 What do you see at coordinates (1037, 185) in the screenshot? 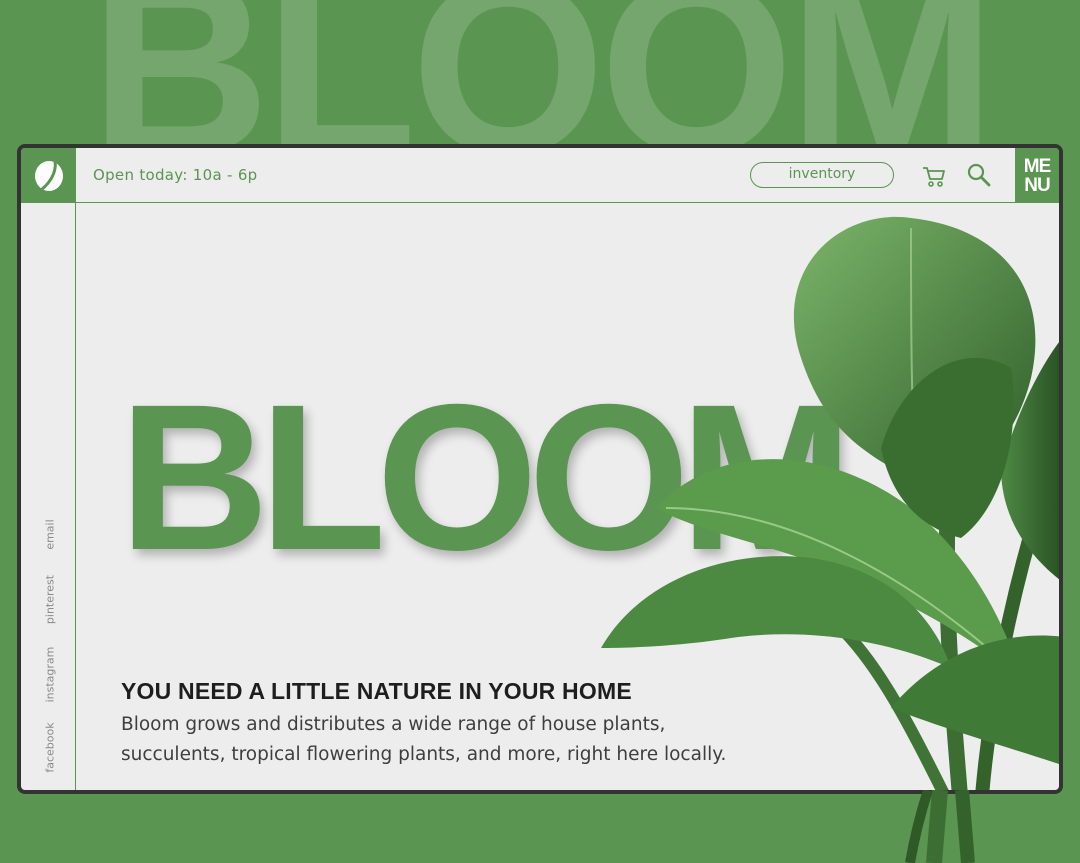
I see `menu-label-bottom: NU` at bounding box center [1037, 185].